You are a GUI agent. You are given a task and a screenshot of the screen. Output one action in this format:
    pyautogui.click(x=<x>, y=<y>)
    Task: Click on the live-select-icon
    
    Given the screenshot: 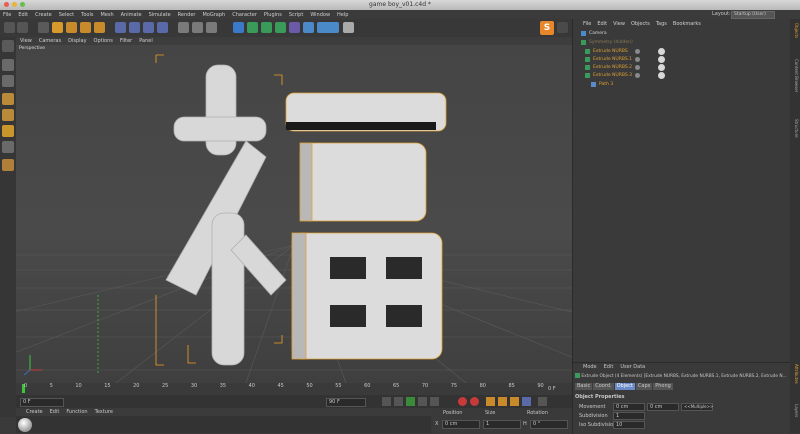 What is the action you would take?
    pyautogui.click(x=43, y=27)
    